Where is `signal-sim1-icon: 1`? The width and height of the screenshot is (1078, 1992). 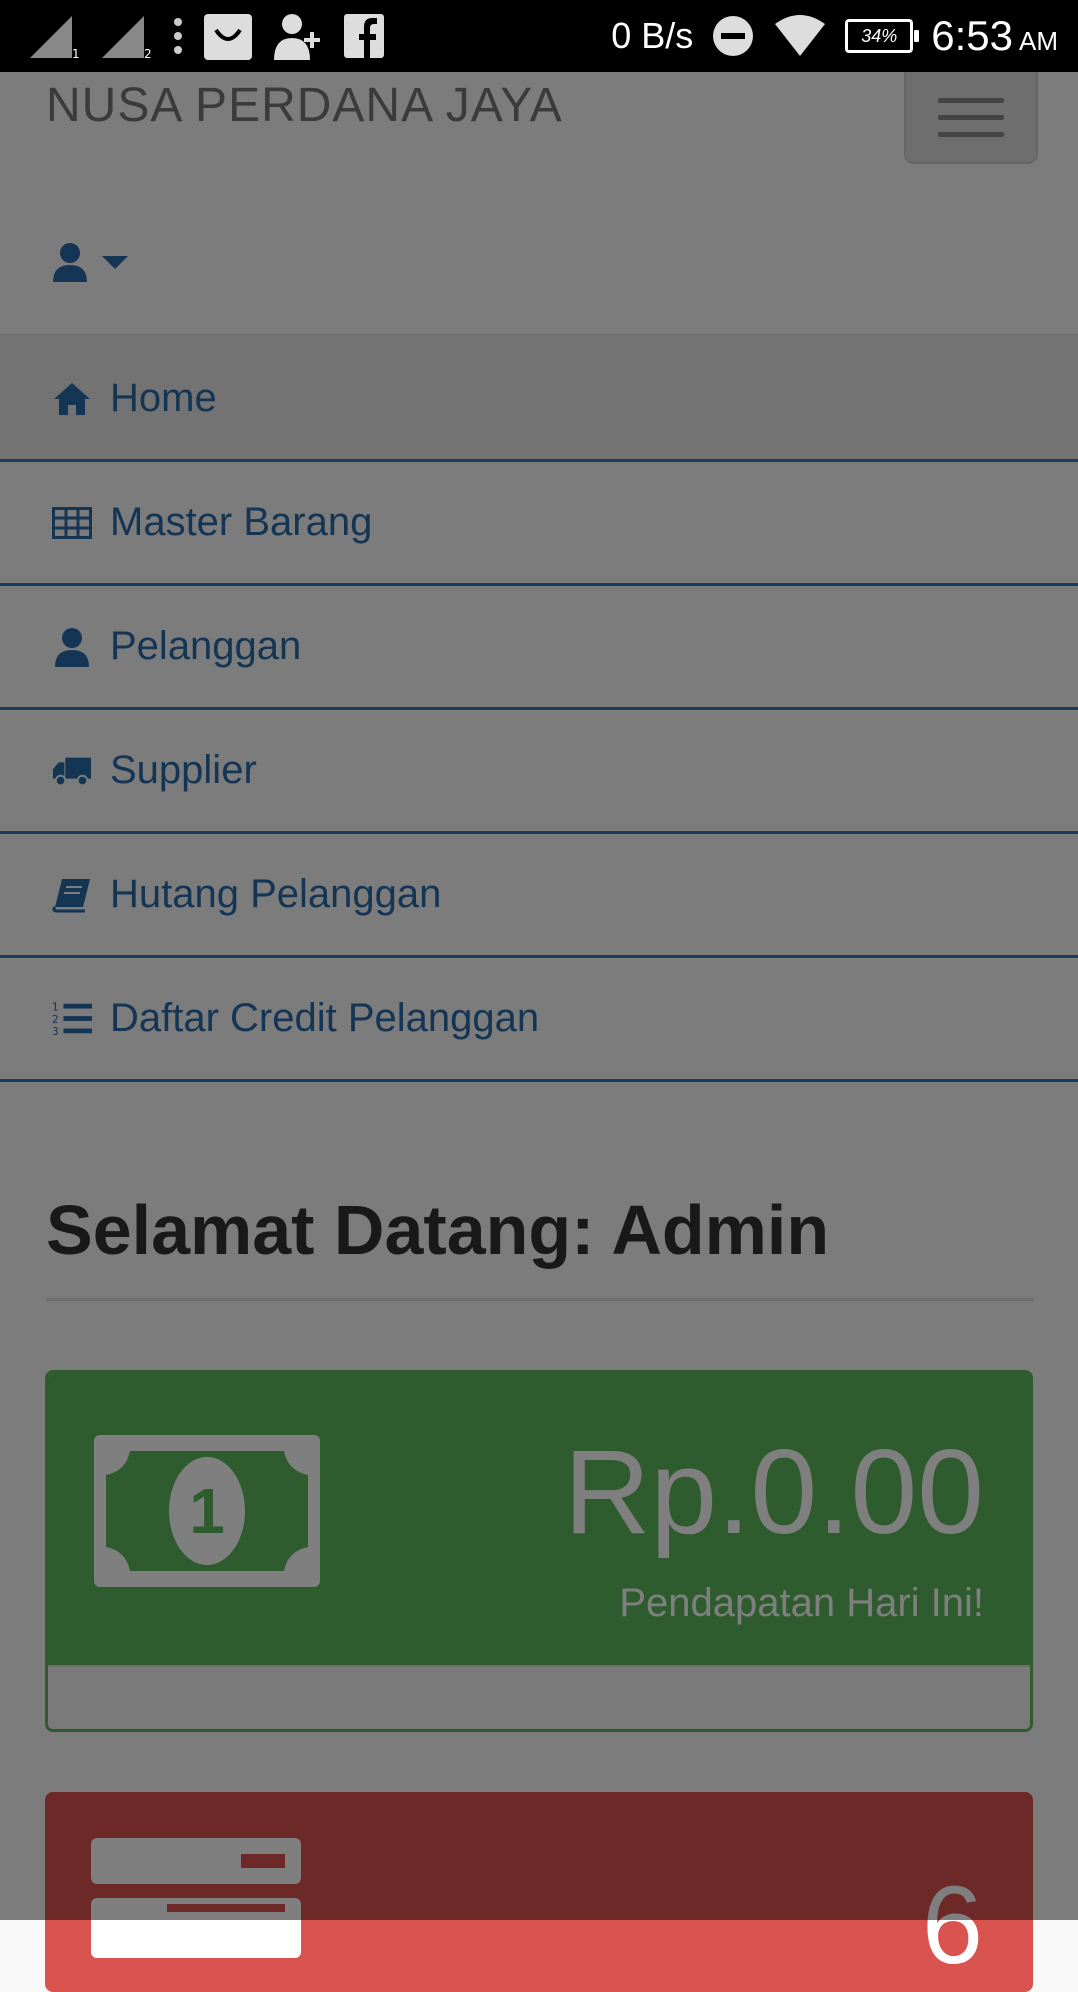 signal-sim1-icon: 1 is located at coordinates (55, 38).